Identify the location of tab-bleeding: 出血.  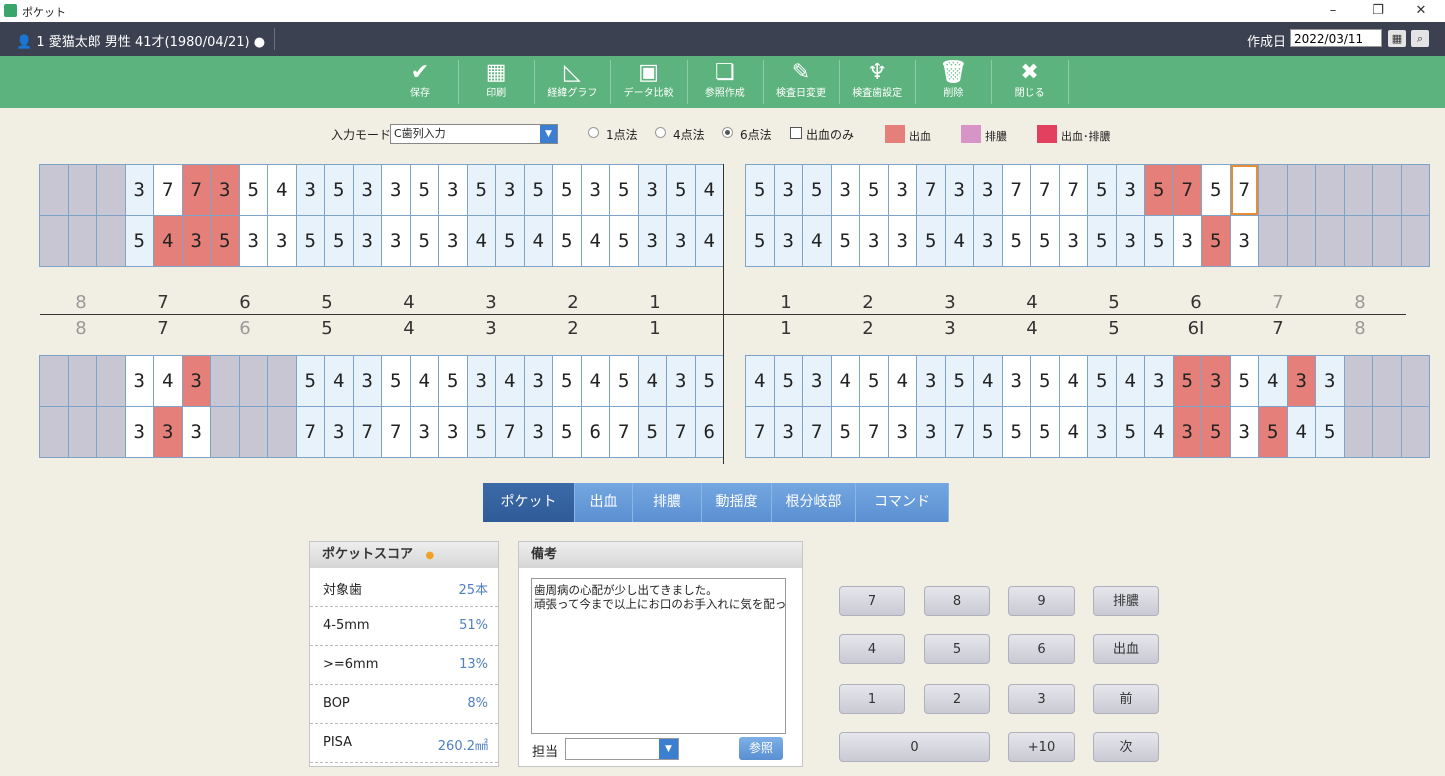
(604, 502).